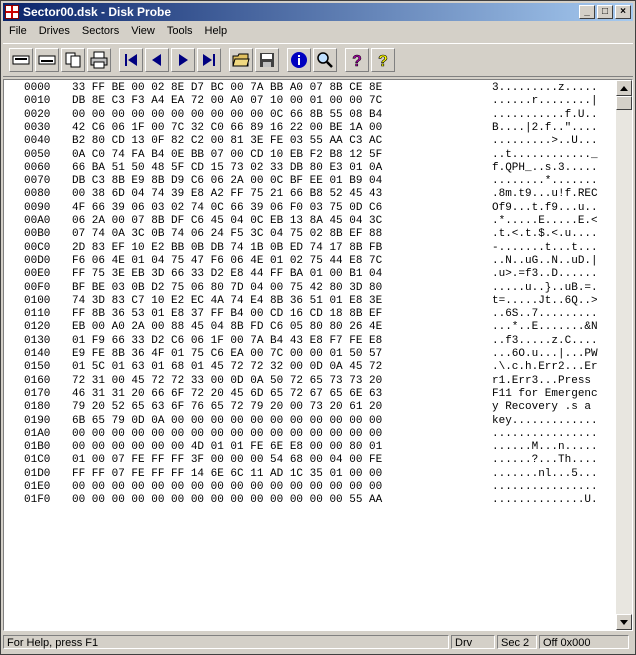 This screenshot has height=655, width=636. What do you see at coordinates (517, 642) in the screenshot?
I see `status-sector: Sec 2` at bounding box center [517, 642].